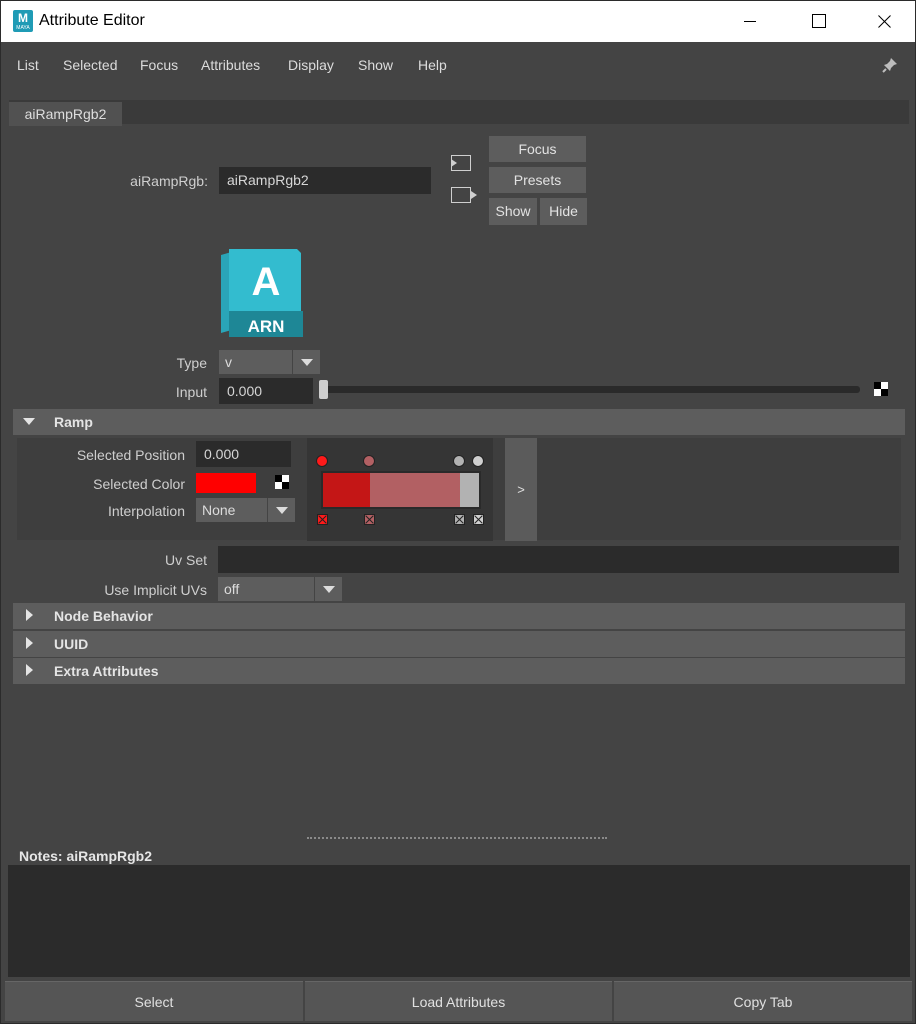  I want to click on caret-down-icon, so click(29, 421).